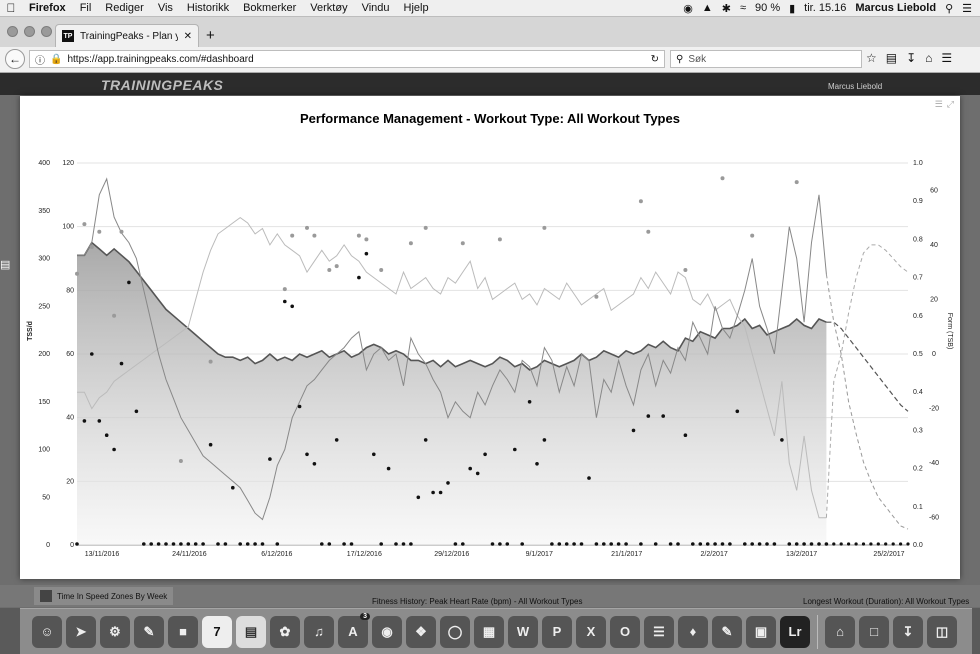 This screenshot has width=980, height=654. Describe the element at coordinates (557, 631) in the screenshot. I see `powerpoint-icon: P` at that location.